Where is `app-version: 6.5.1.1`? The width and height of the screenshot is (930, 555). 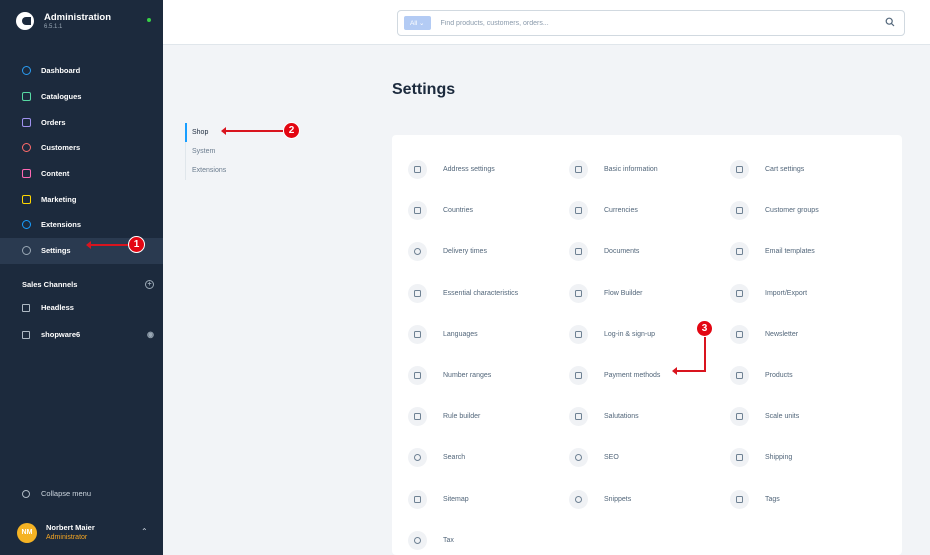
app-version: 6.5.1.1 is located at coordinates (53, 26).